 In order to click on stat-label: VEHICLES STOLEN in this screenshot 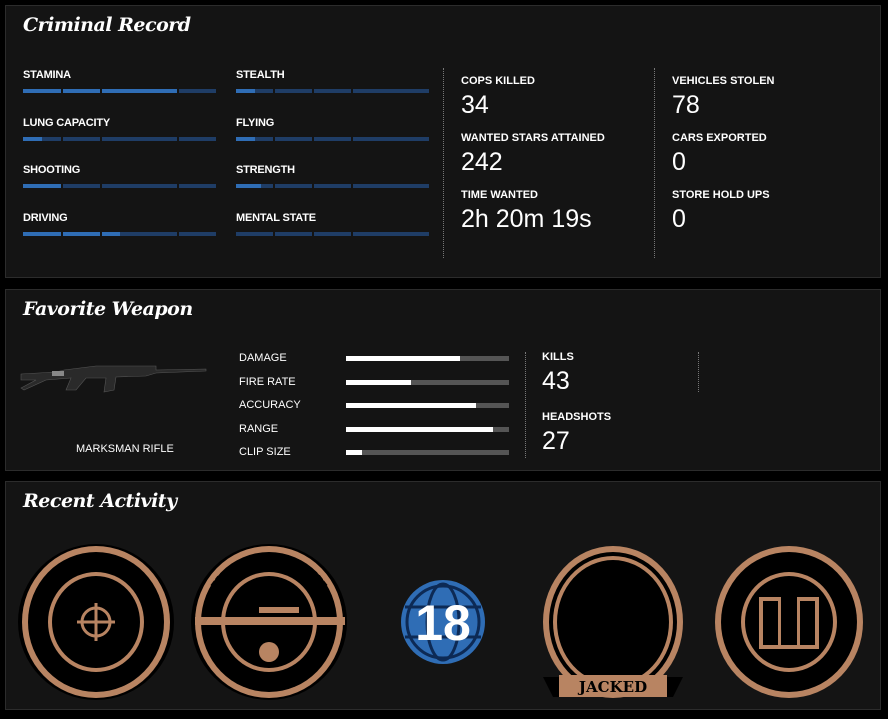, I will do `click(723, 81)`.